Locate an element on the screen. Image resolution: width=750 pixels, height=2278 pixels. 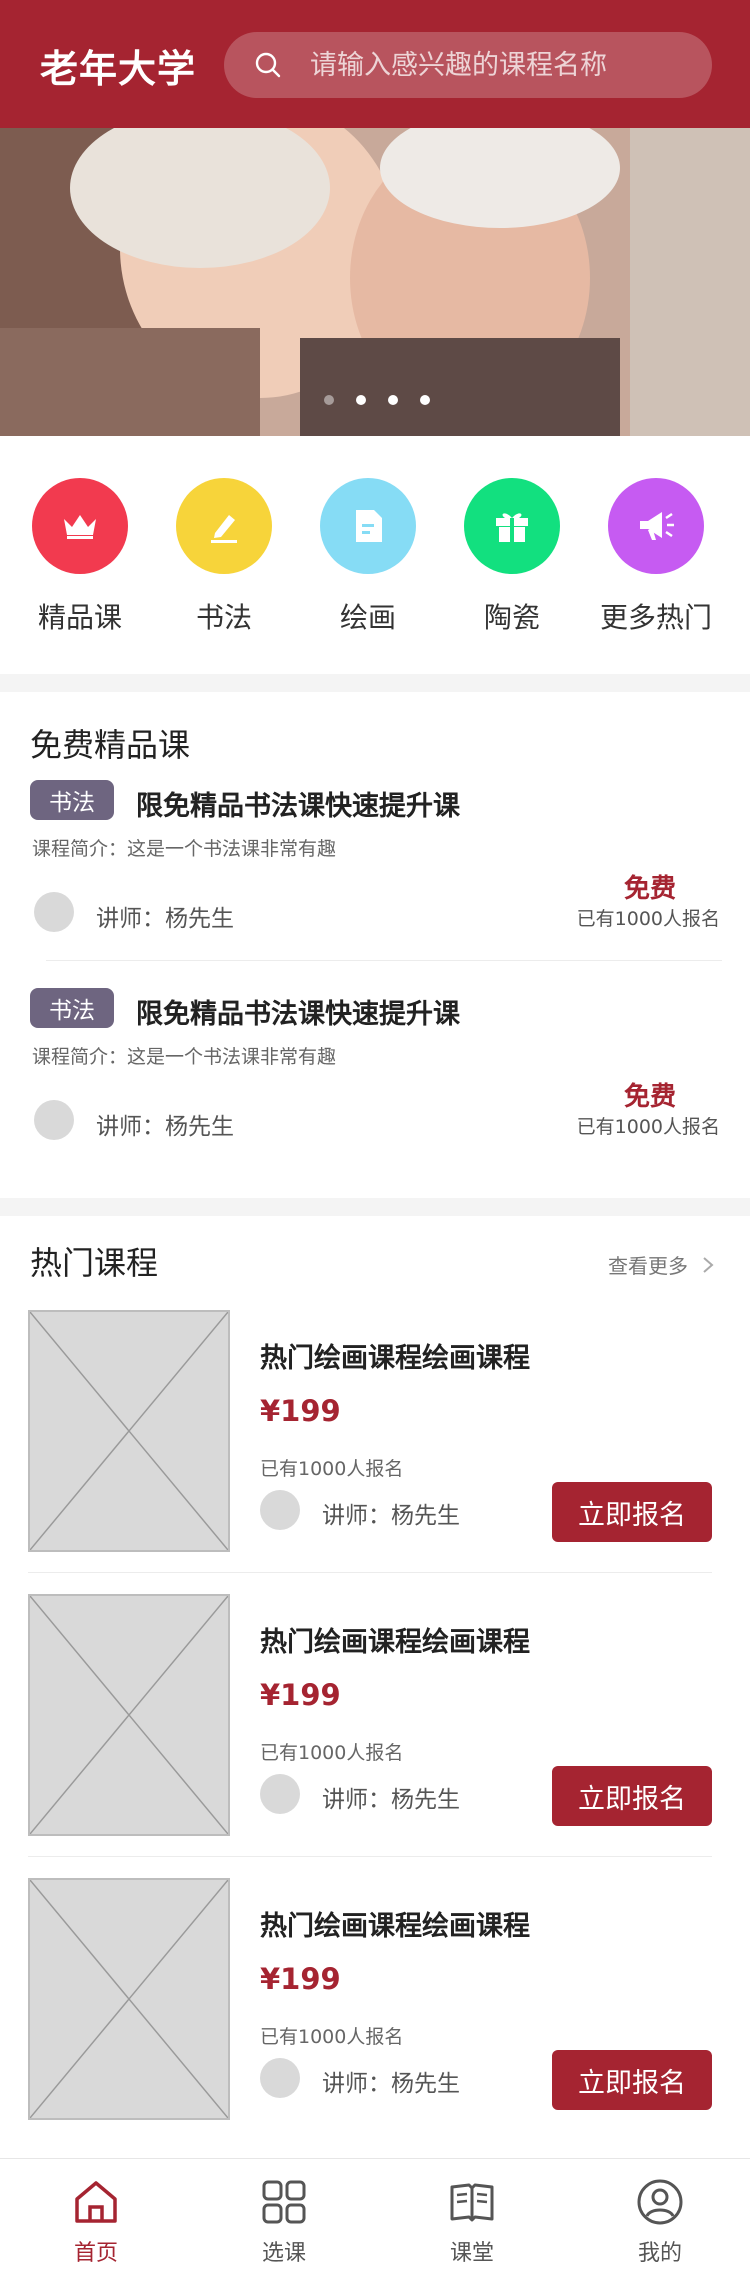
section-title: 免费精品课 is located at coordinates (110, 745).